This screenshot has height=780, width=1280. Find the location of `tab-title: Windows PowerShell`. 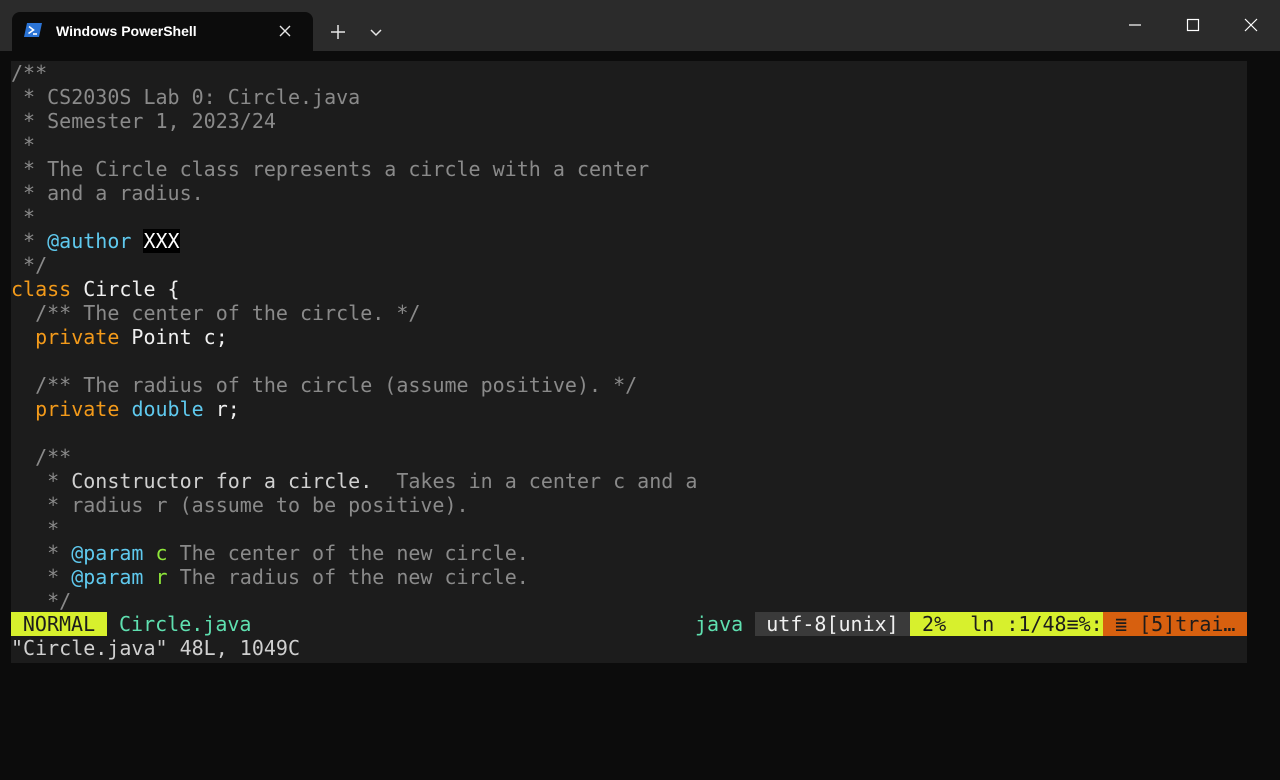

tab-title: Windows PowerShell is located at coordinates (126, 31).